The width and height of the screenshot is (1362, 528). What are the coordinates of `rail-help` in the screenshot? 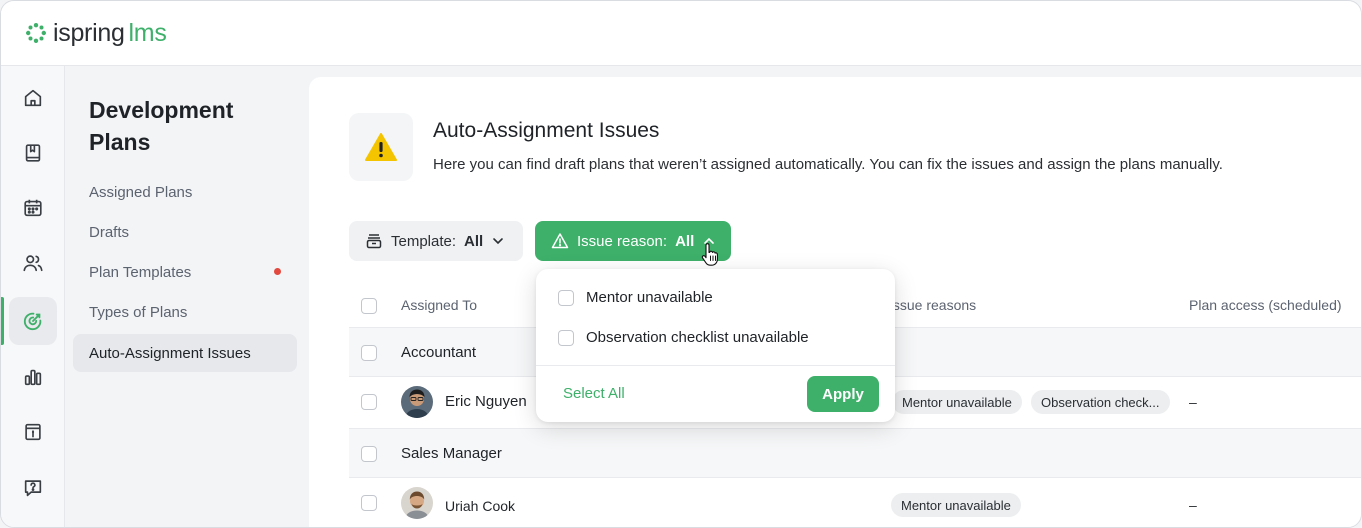 It's located at (33, 488).